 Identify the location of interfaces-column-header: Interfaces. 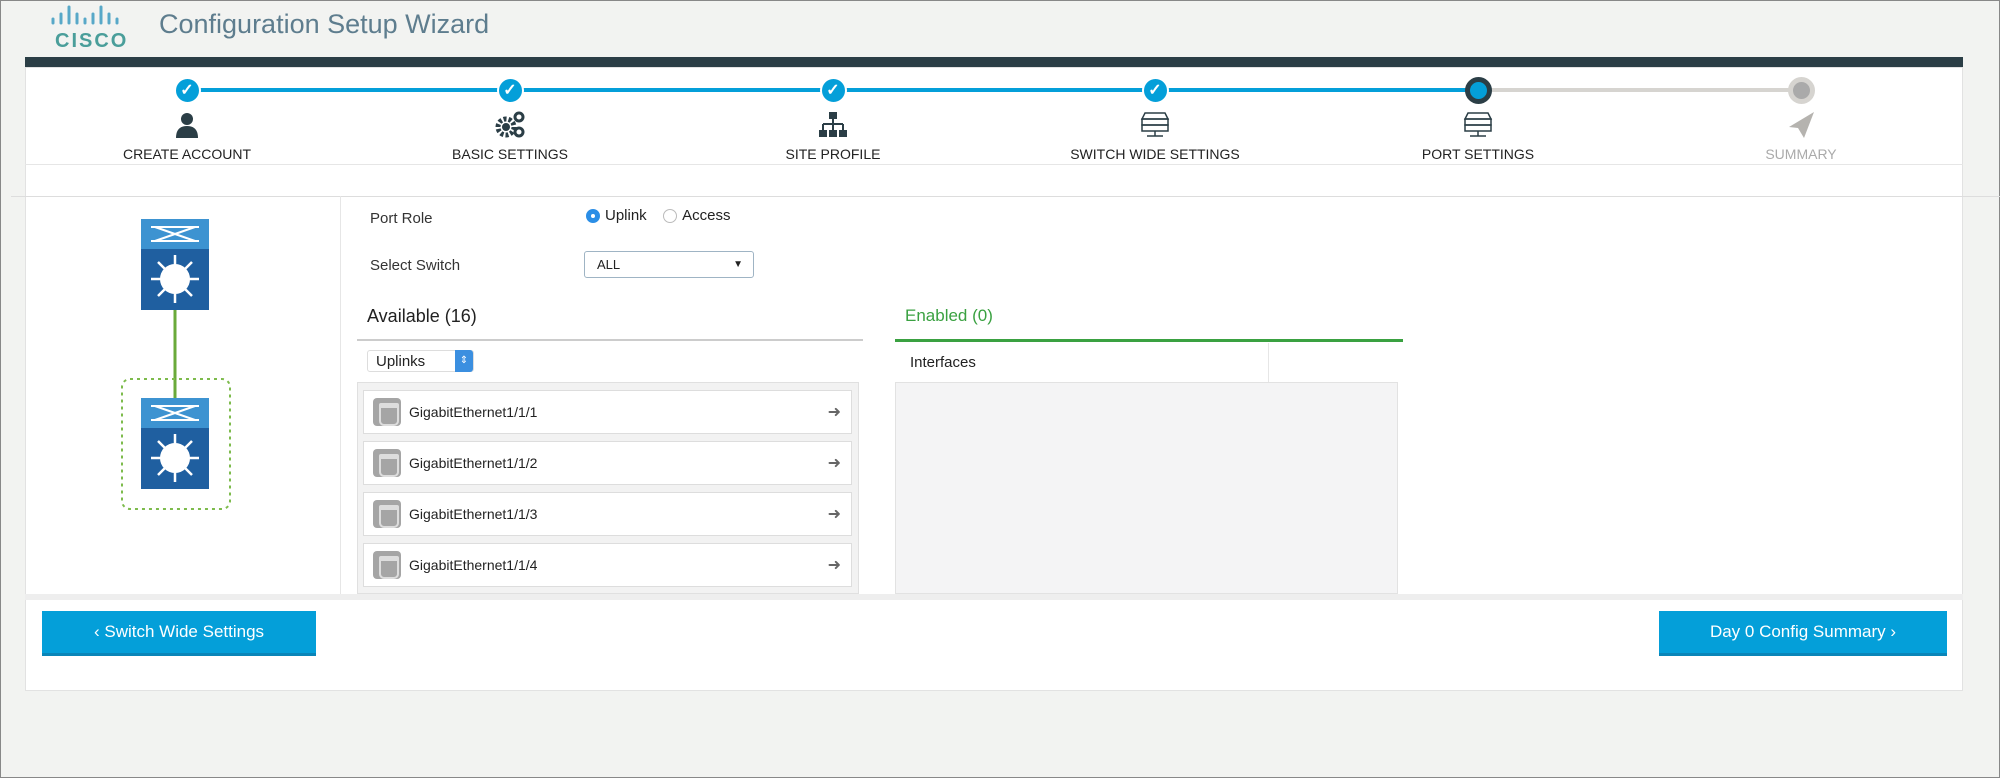
(943, 362).